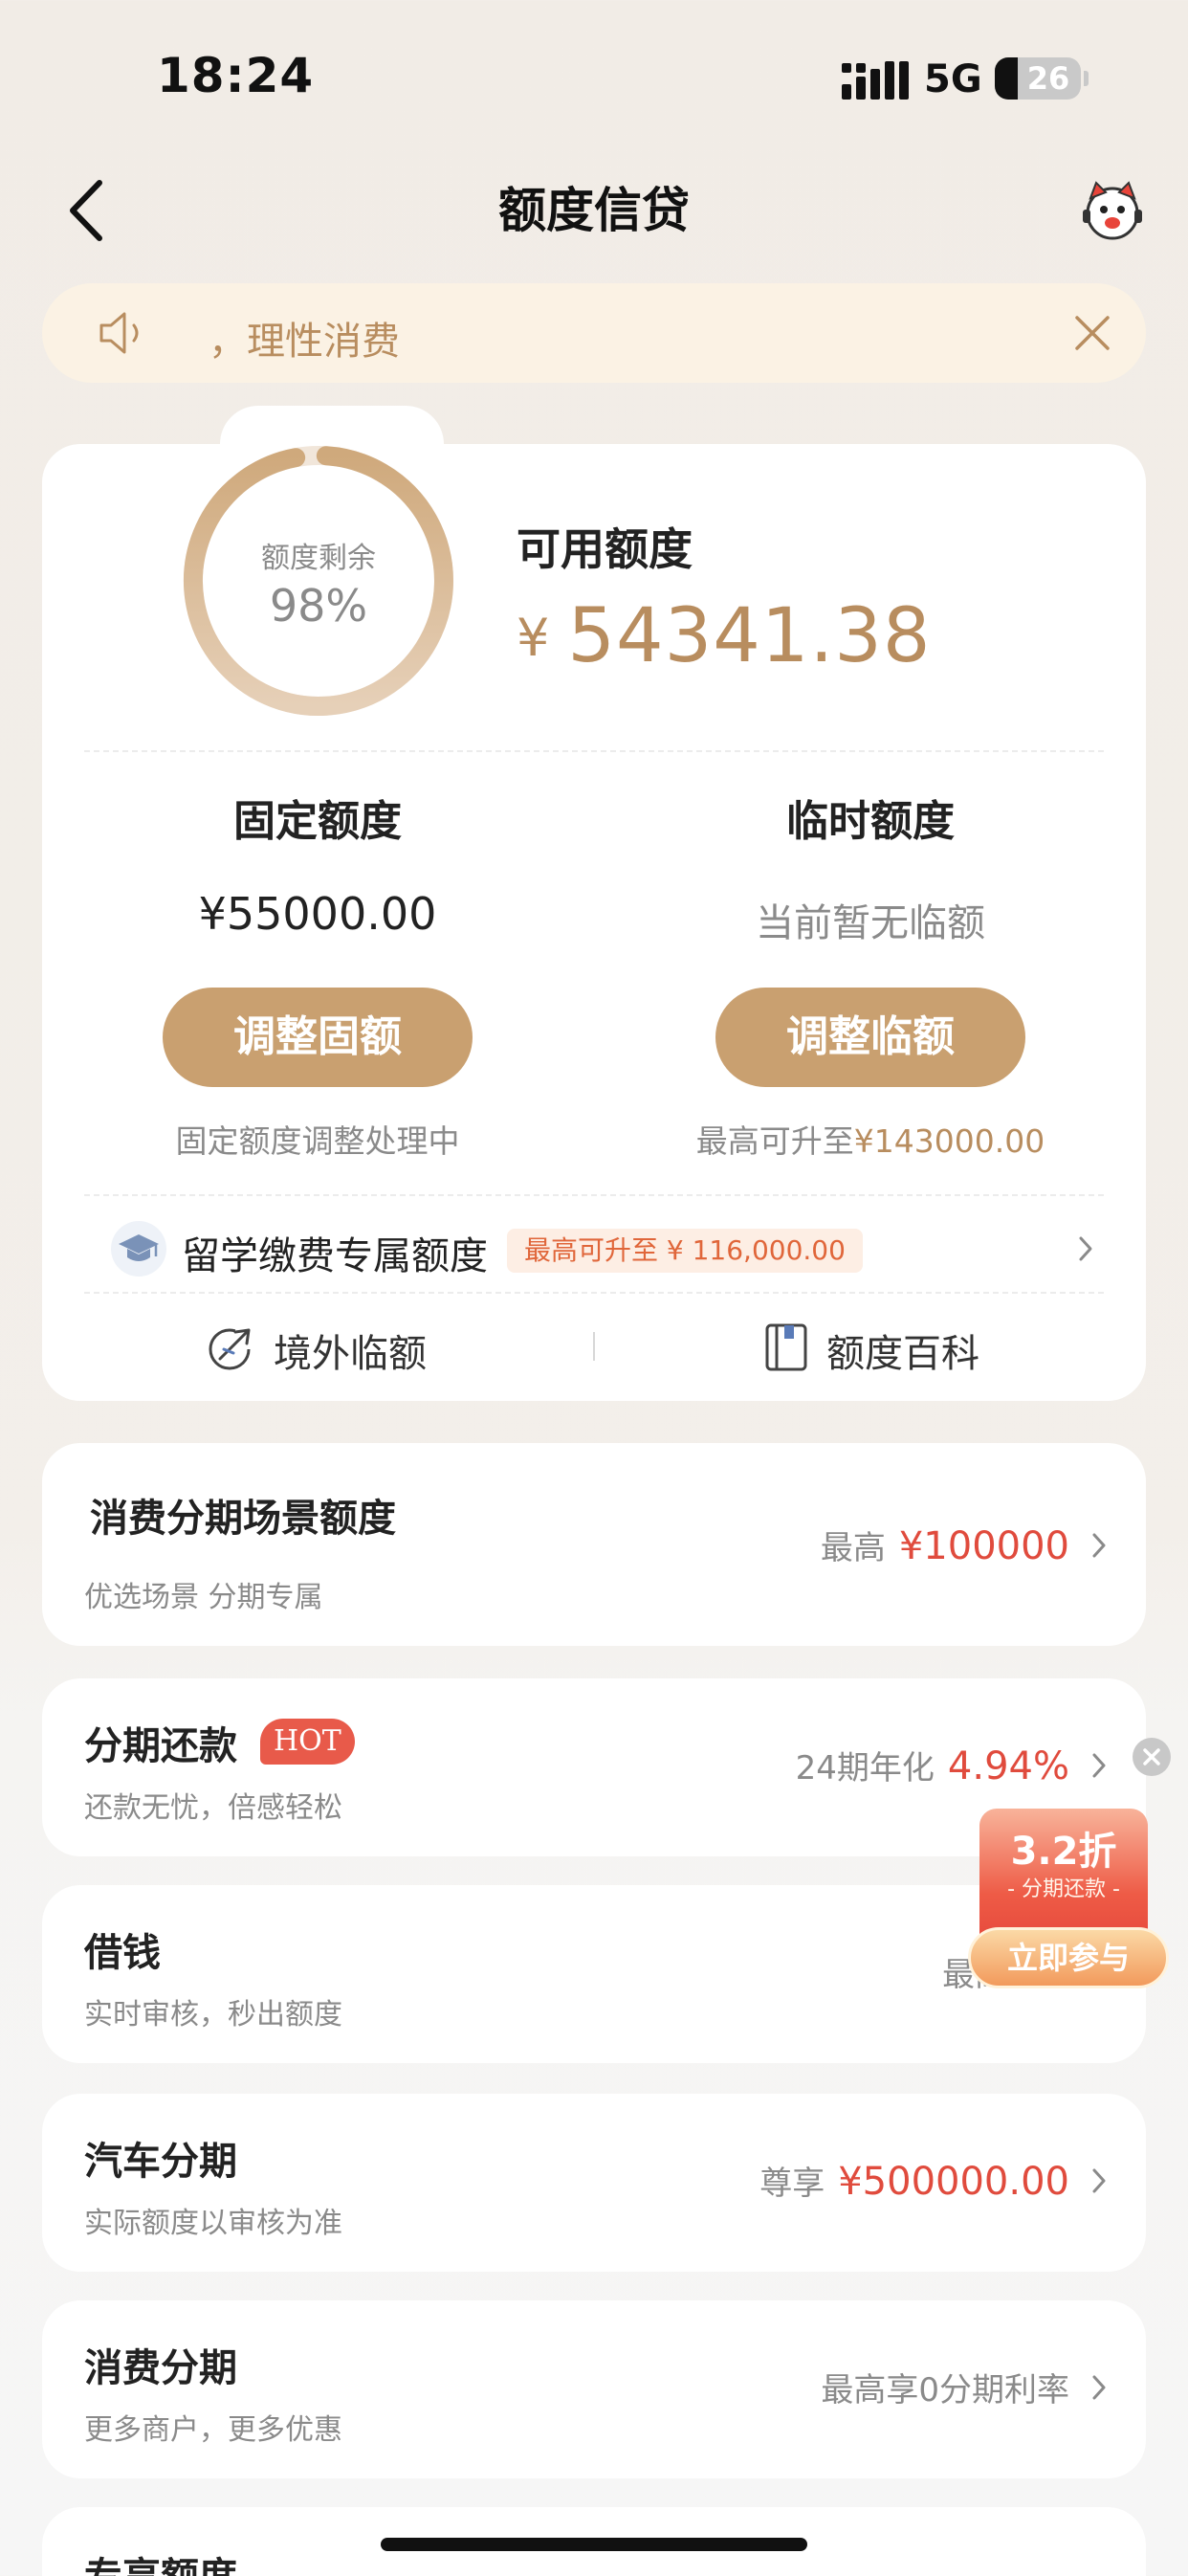 This screenshot has width=1188, height=2576. I want to click on study-abroad-badge: 最高可升至 ¥ 116,000.00, so click(685, 1251).